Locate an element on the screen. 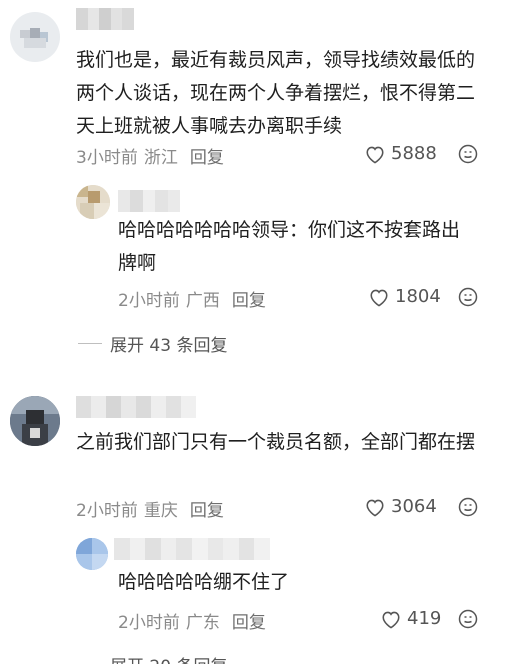 This screenshot has width=522, height=664. expand-replies-button: 展开 43 条回复 is located at coordinates (152, 343).